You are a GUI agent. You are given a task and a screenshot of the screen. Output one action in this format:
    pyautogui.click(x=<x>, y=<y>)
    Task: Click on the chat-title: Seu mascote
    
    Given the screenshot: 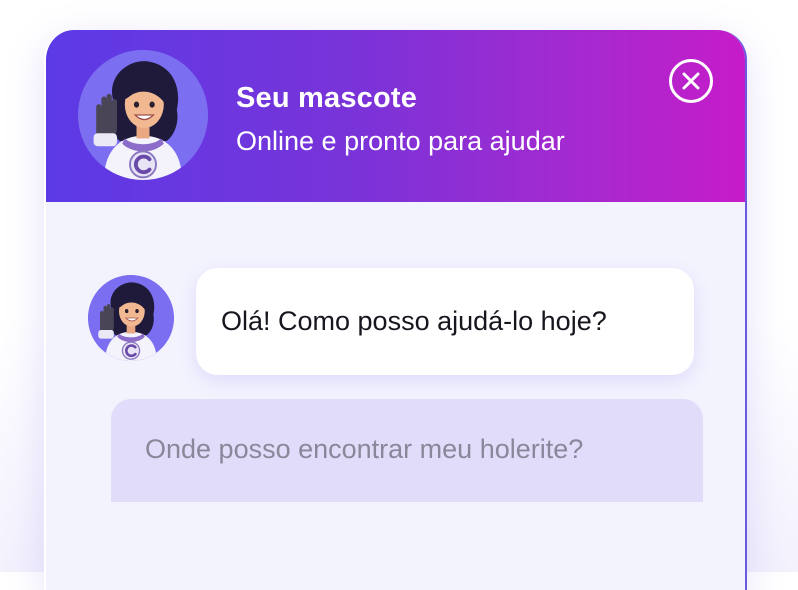 What is the action you would take?
    pyautogui.click(x=327, y=98)
    